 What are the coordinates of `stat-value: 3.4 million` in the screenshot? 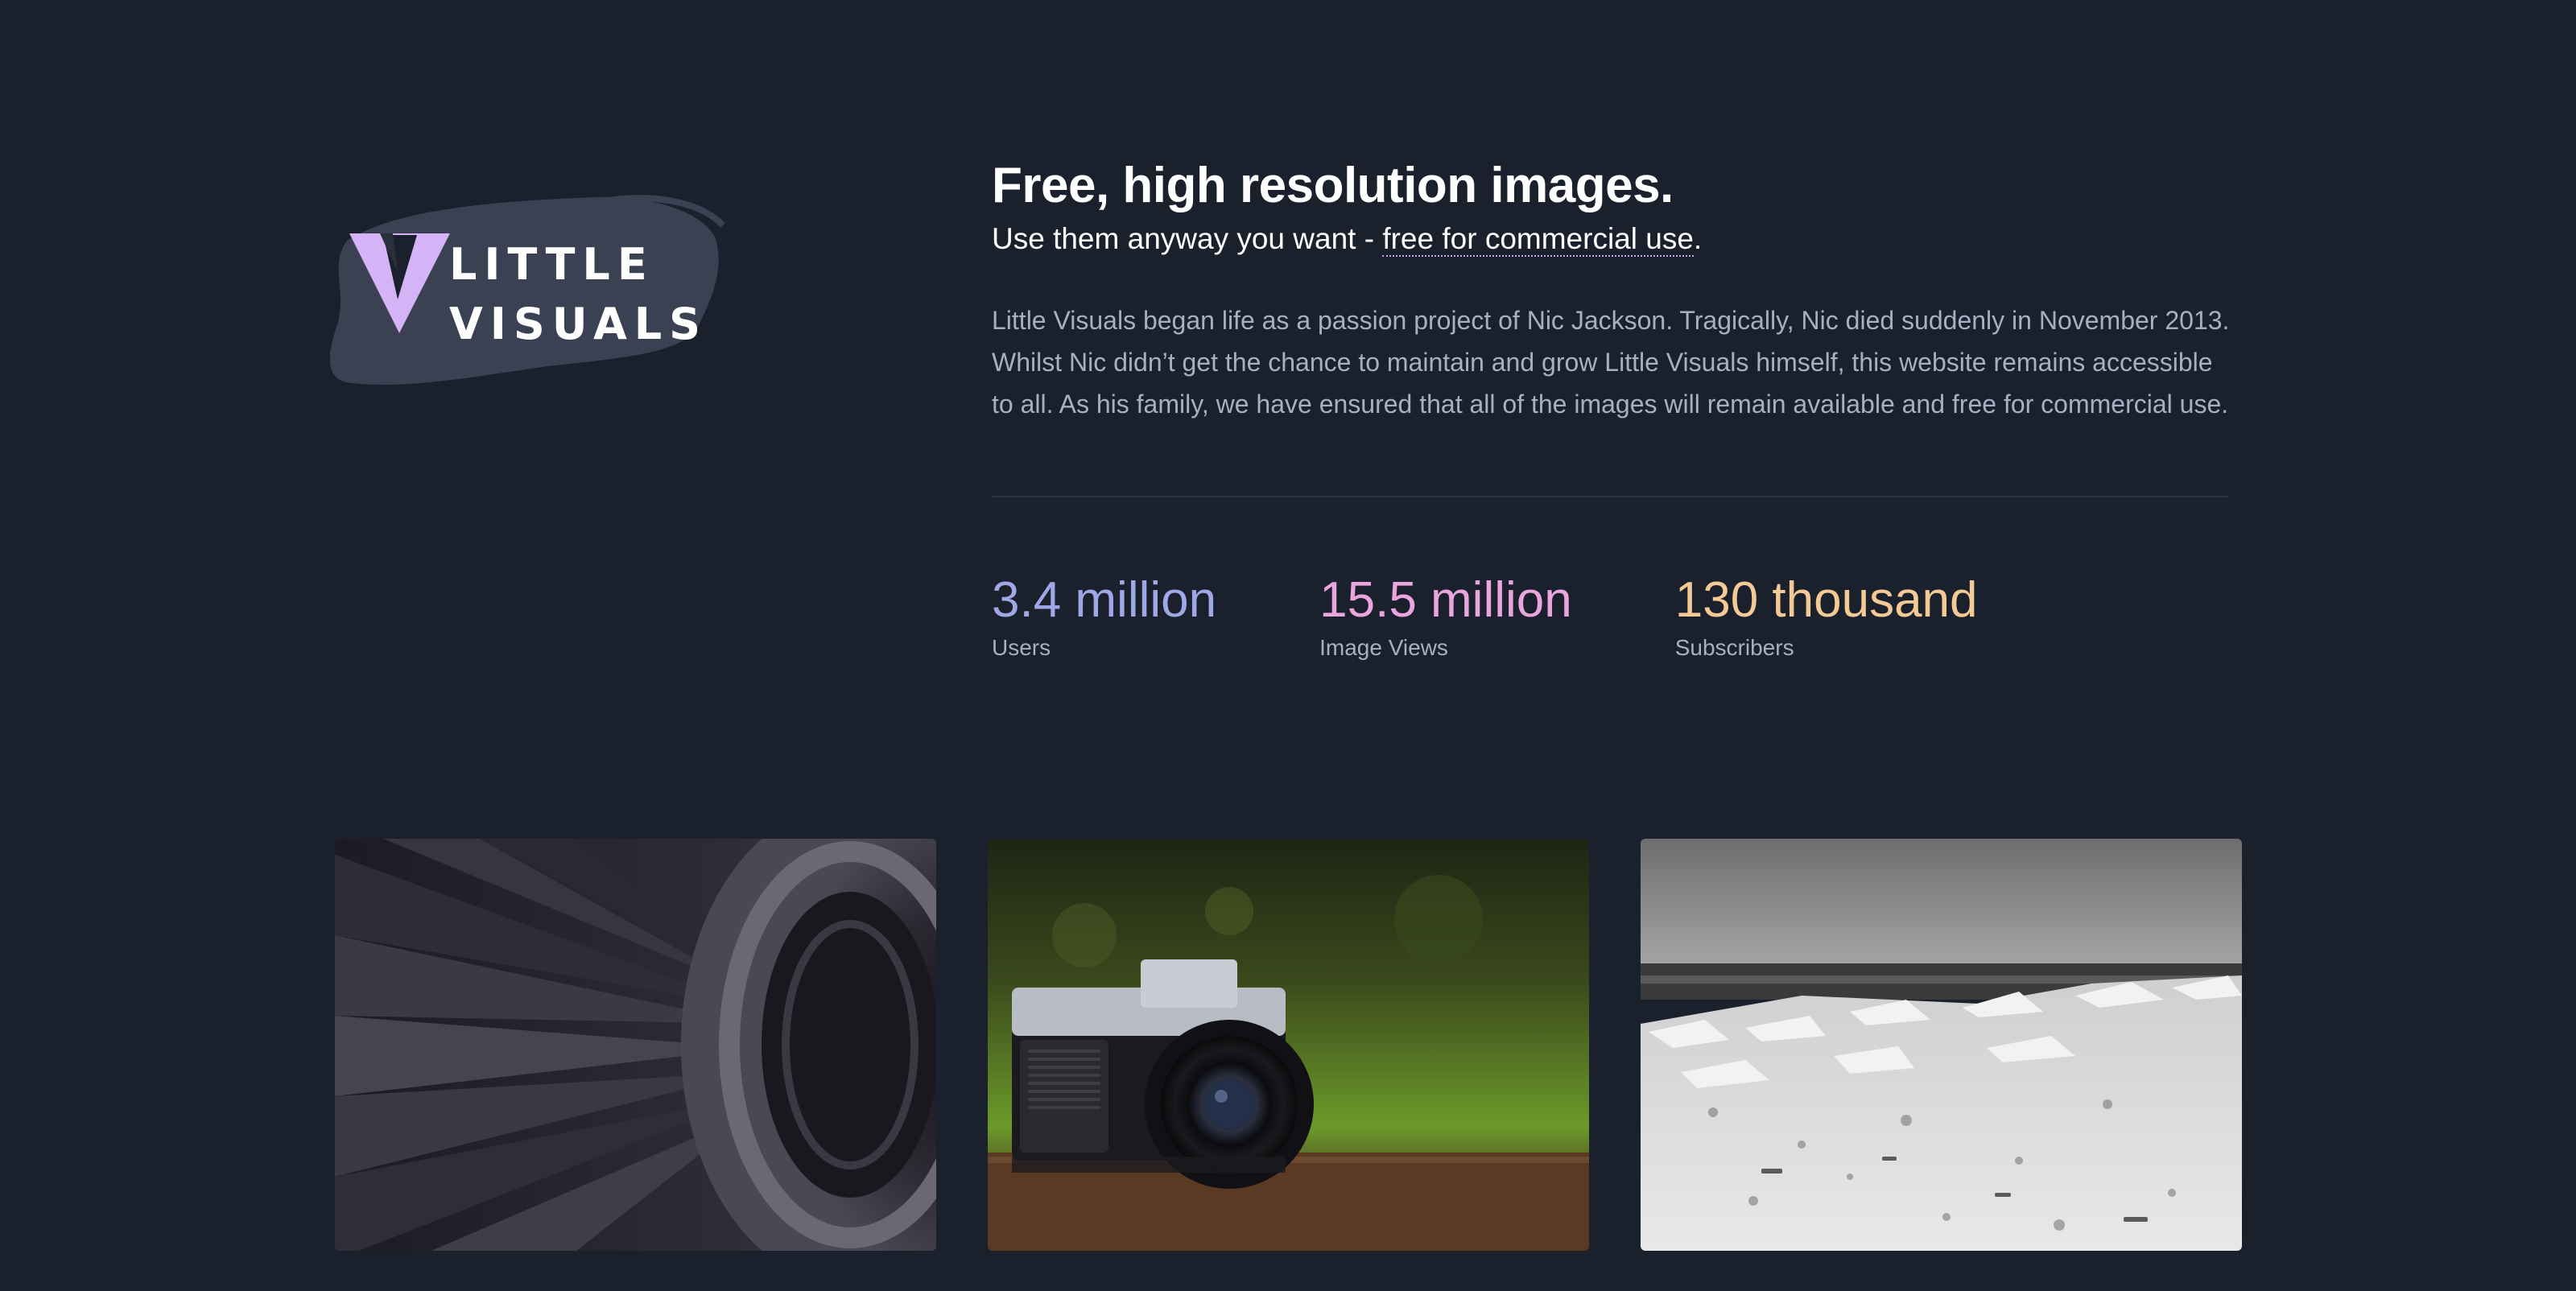 It's located at (1104, 600).